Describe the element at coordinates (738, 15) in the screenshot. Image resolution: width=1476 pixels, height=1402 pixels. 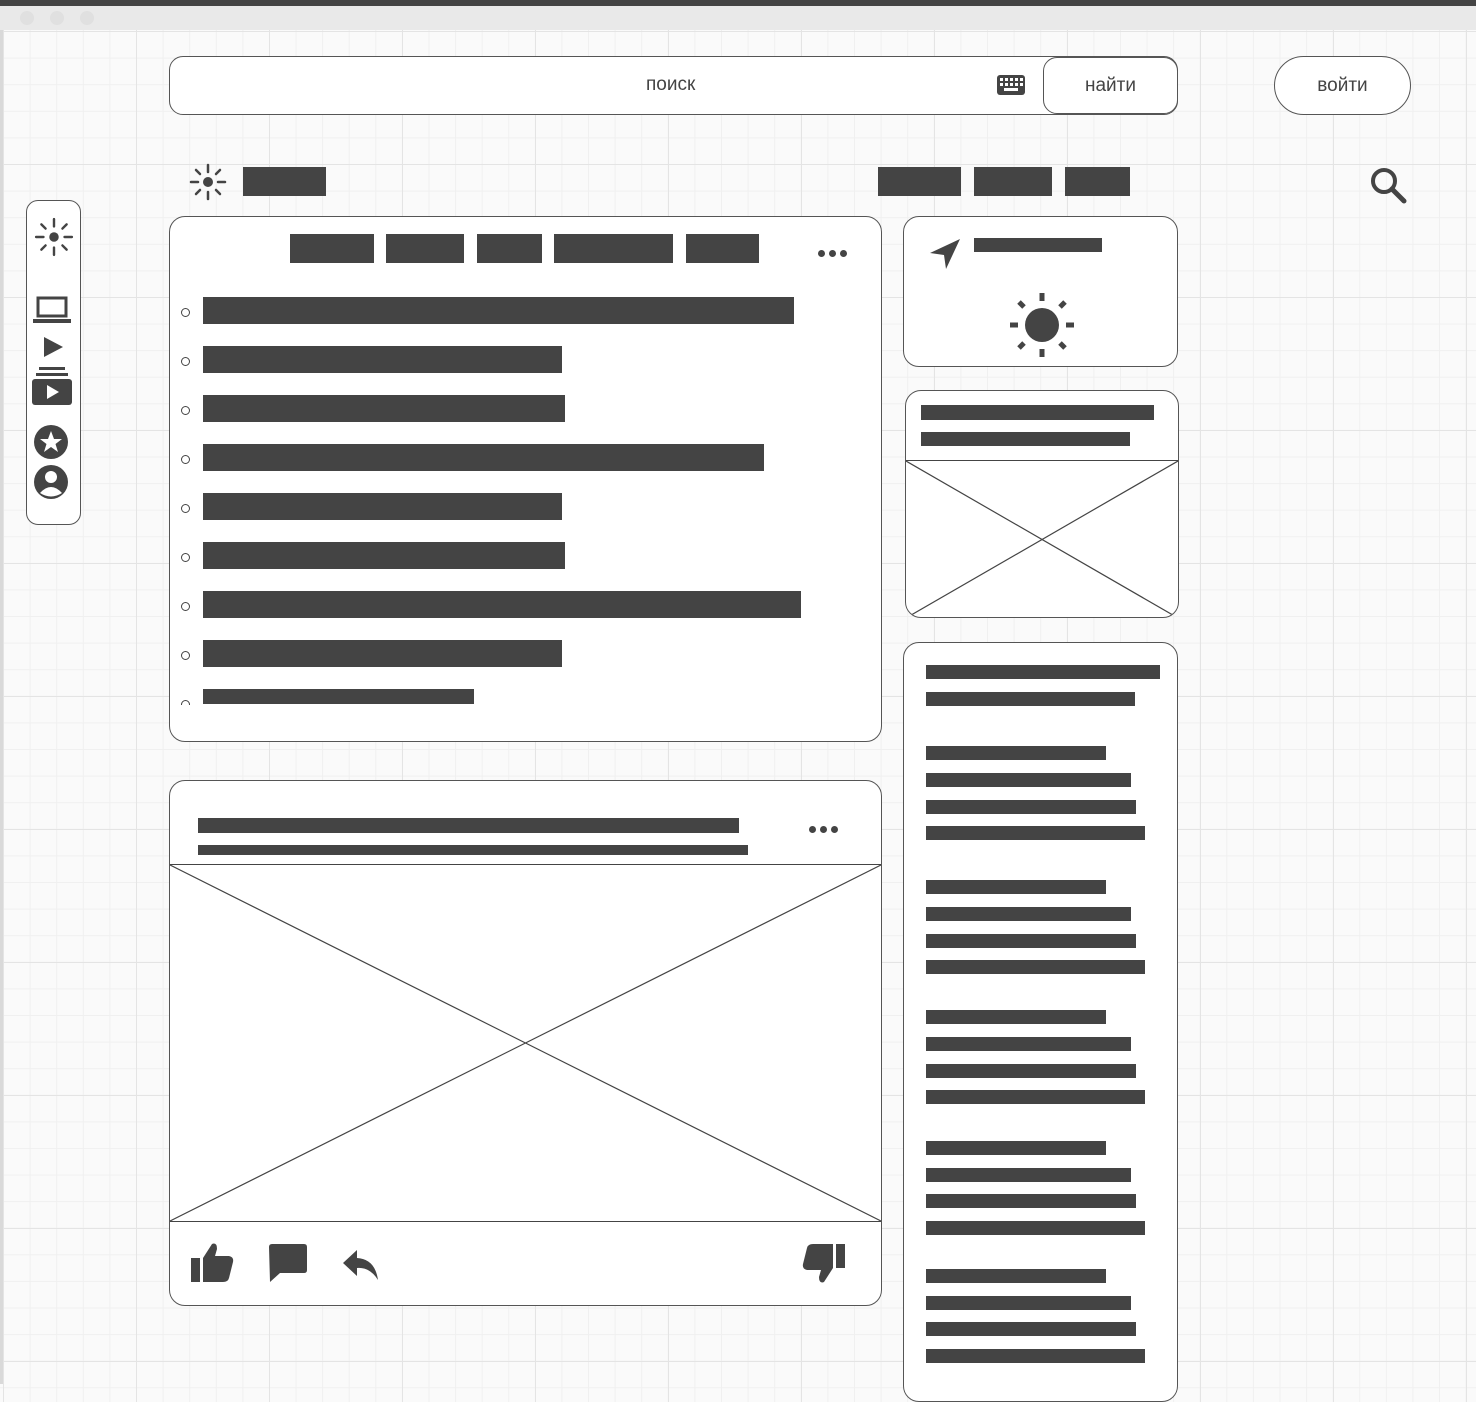
I see `window-title-bar` at that location.